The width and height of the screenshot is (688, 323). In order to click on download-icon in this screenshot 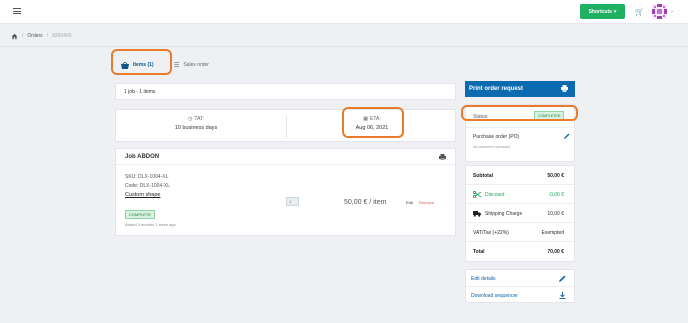, I will do `click(562, 295)`.